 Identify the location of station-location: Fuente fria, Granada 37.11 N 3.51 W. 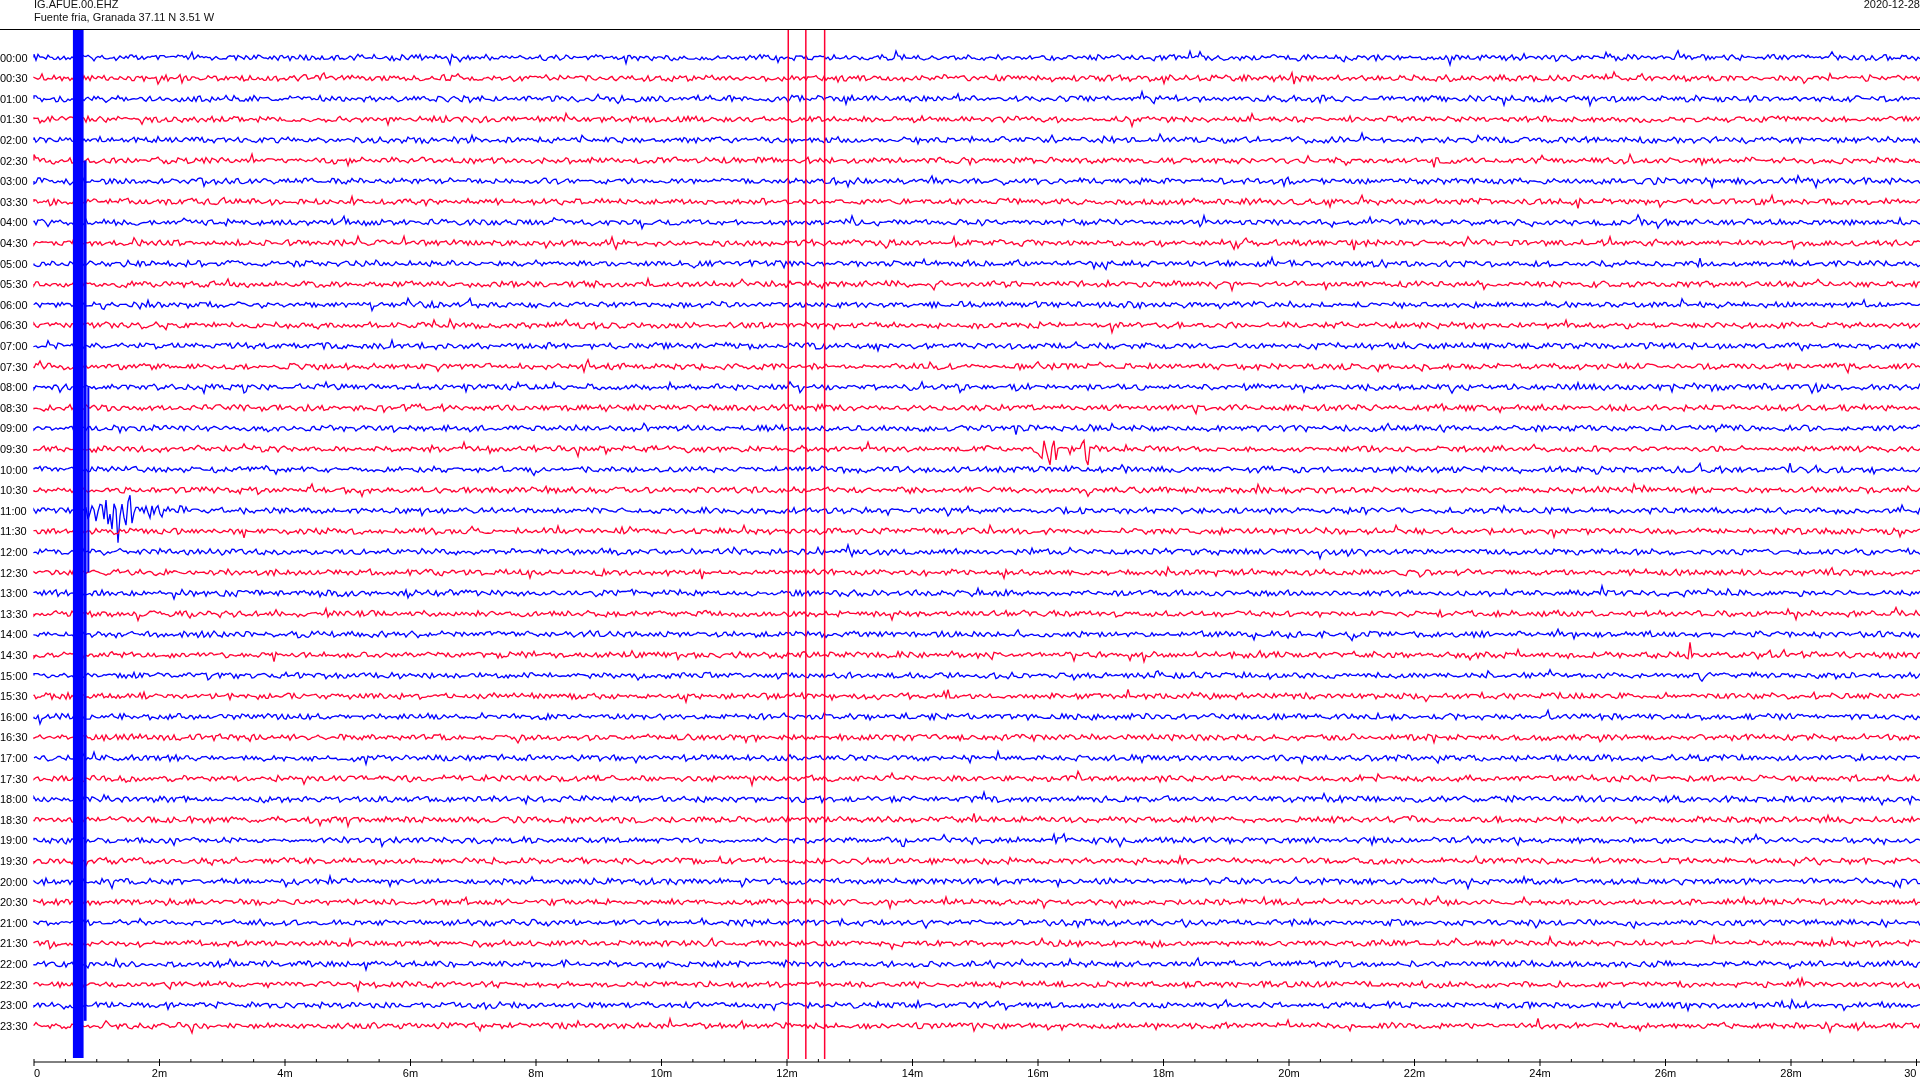
(124, 17).